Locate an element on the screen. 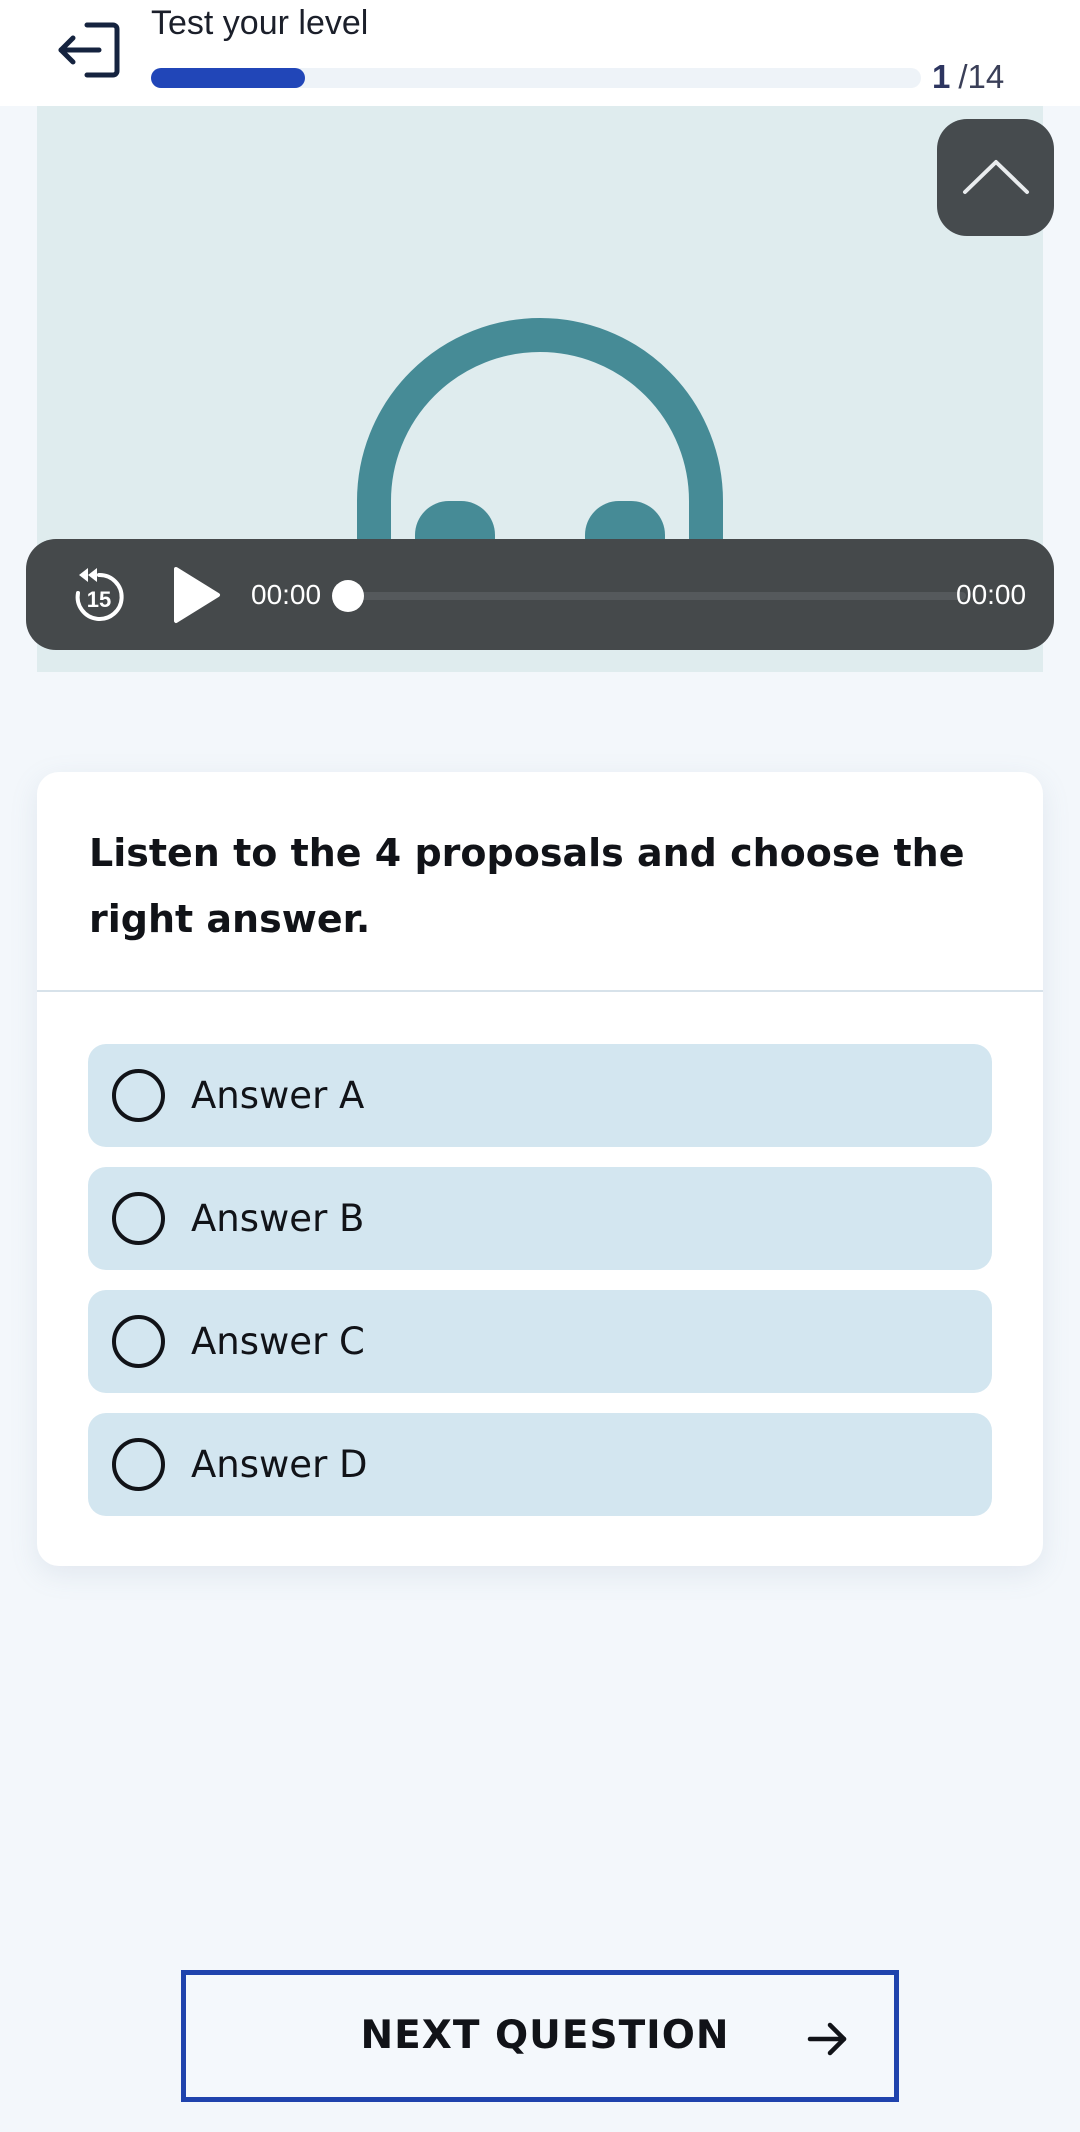 This screenshot has width=1080, height=2132. answer-label: Answer B is located at coordinates (278, 1218).